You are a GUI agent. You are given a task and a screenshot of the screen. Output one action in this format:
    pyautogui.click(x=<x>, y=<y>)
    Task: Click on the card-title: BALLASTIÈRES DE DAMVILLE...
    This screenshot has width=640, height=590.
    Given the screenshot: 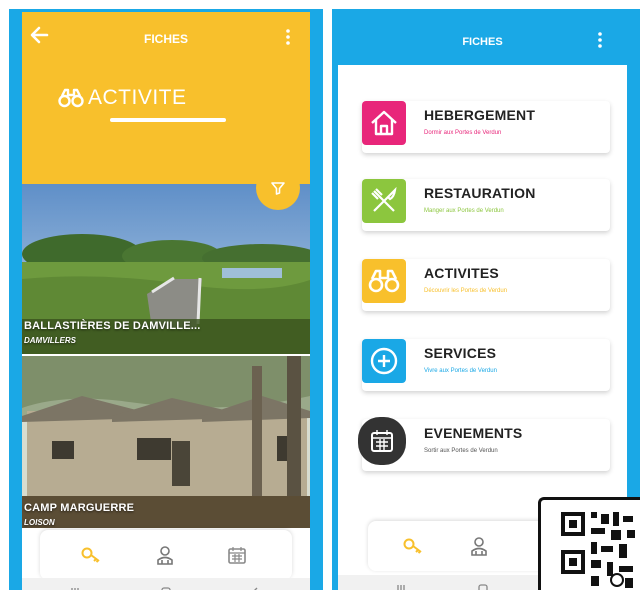 What is the action you would take?
    pyautogui.click(x=112, y=326)
    